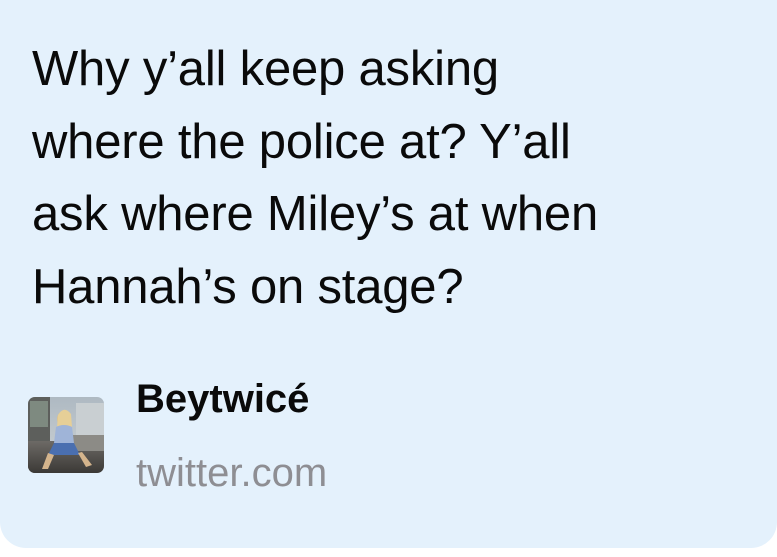 This screenshot has height=557, width=777. What do you see at coordinates (265, 69) in the screenshot?
I see `post-text-line: Why y’all keep asking` at bounding box center [265, 69].